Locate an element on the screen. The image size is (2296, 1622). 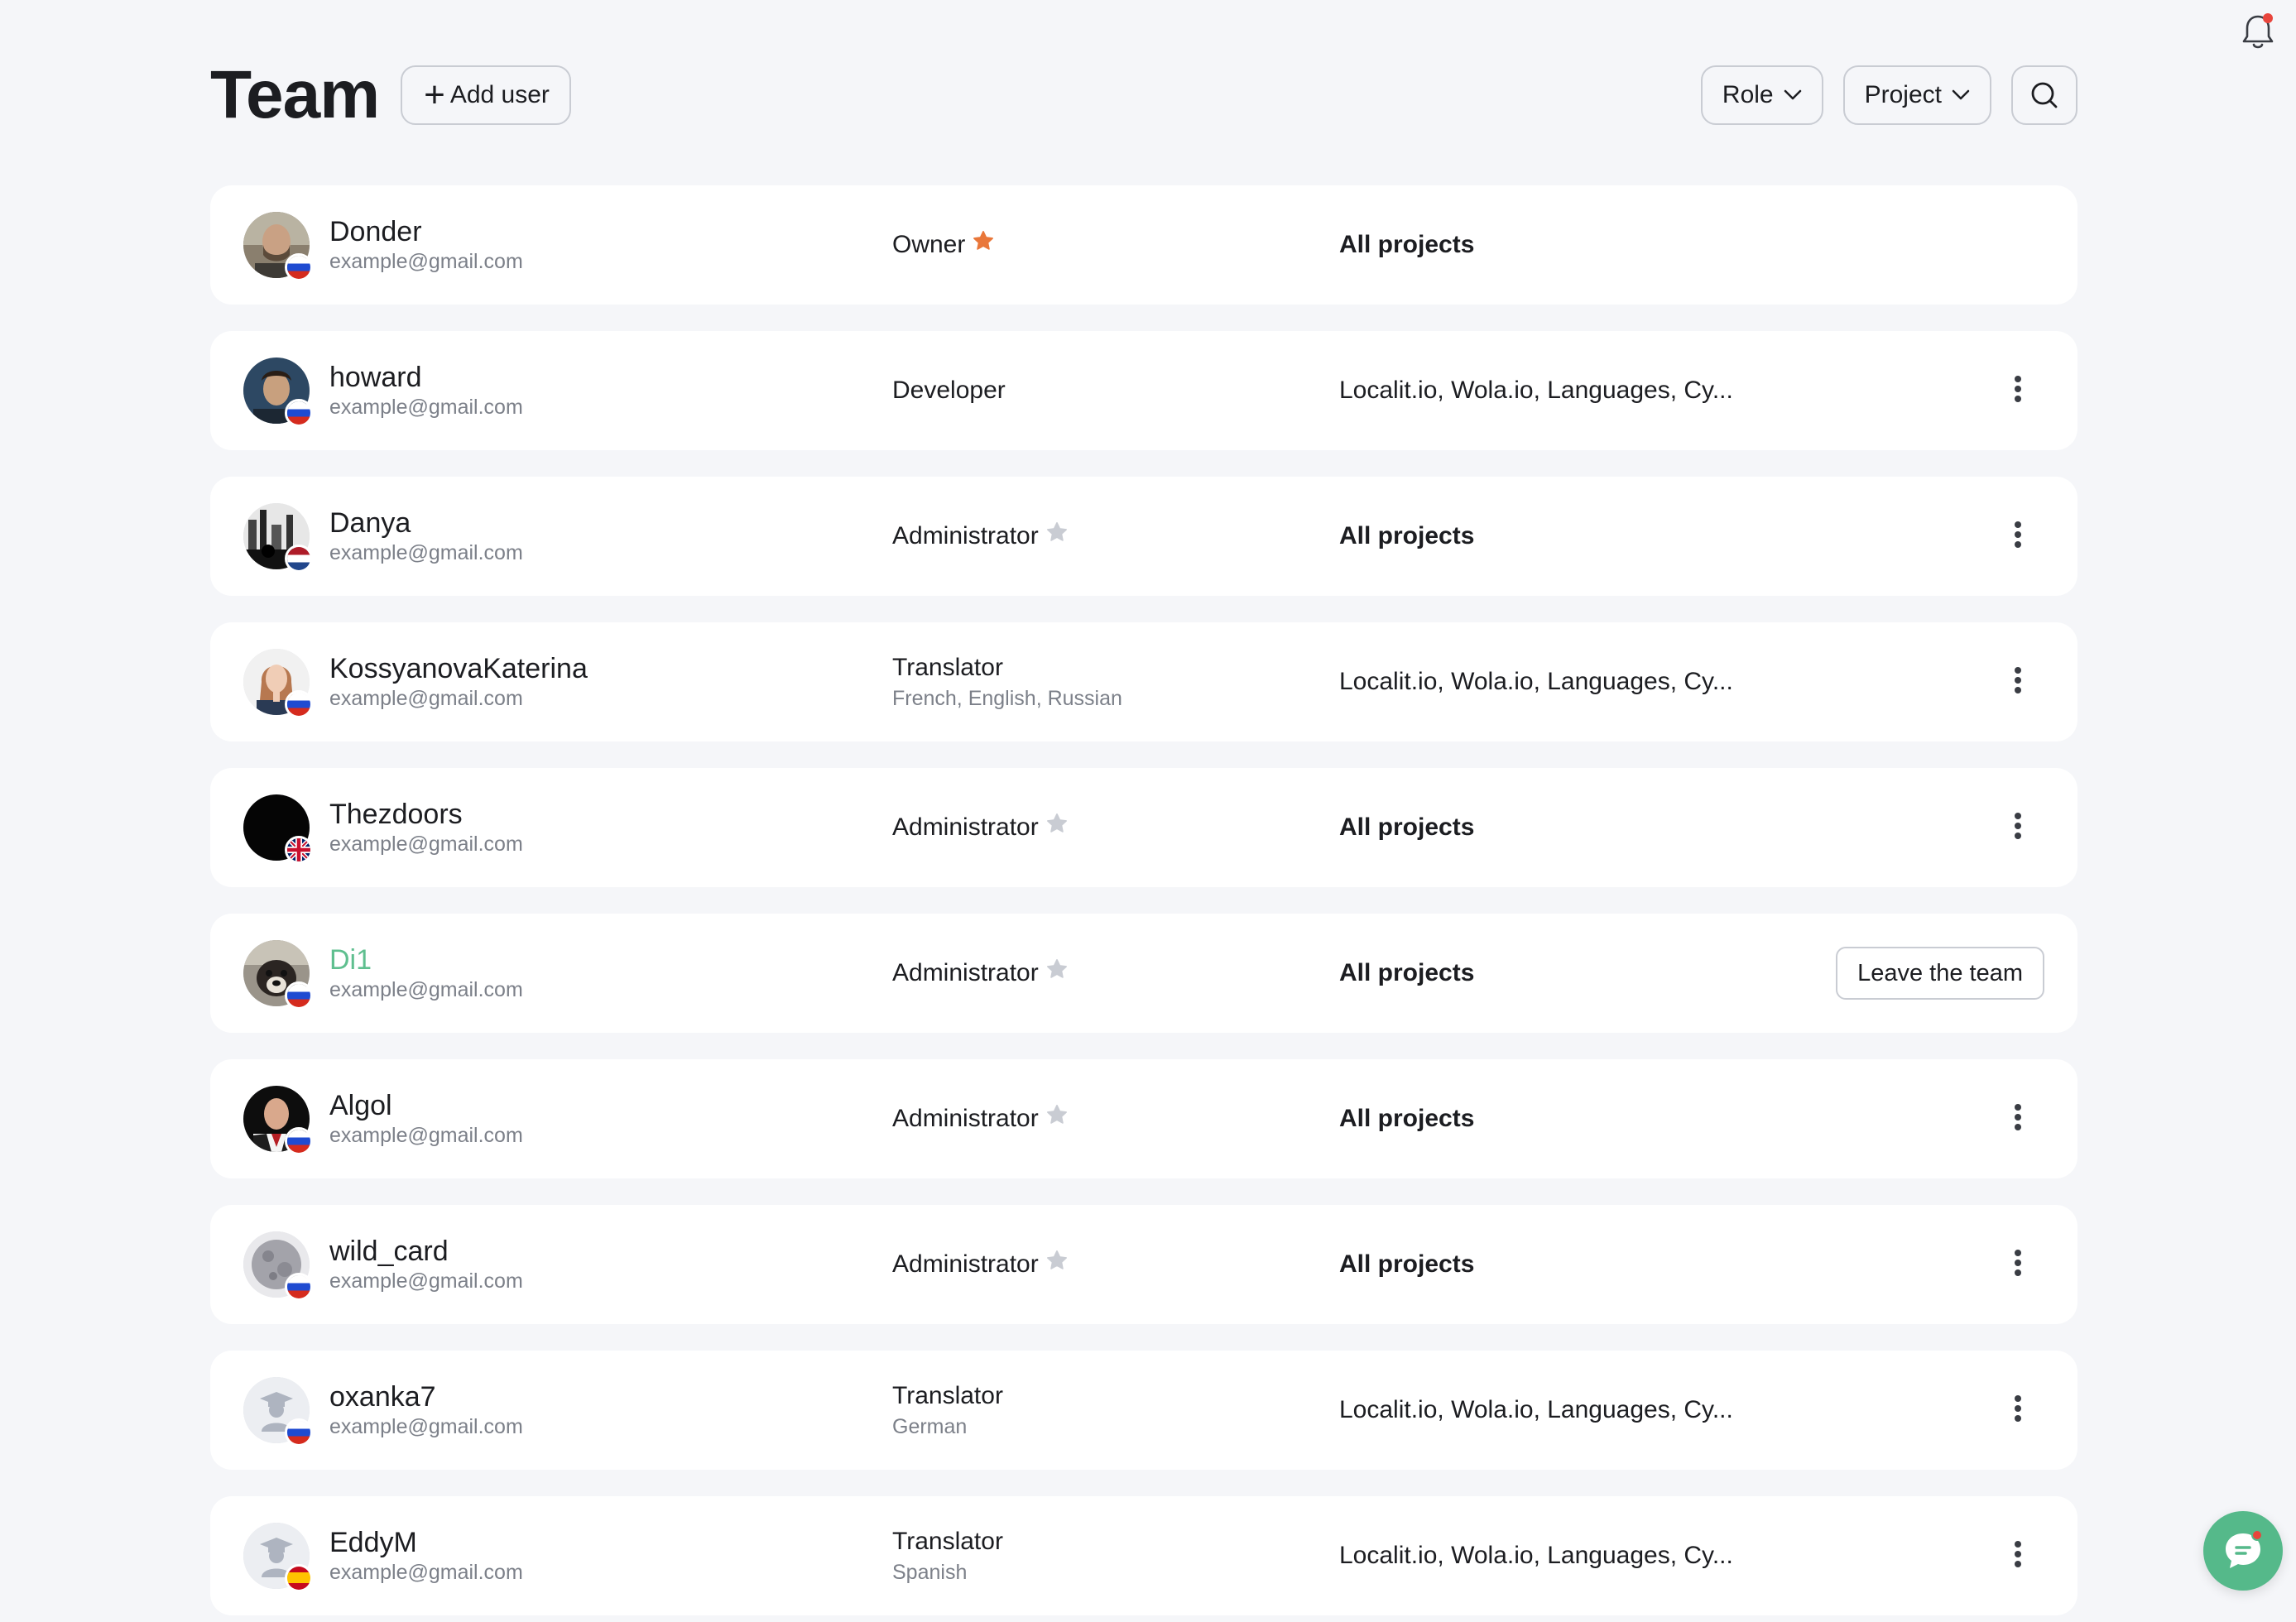
translator-languages: Spanish is located at coordinates (930, 1572).